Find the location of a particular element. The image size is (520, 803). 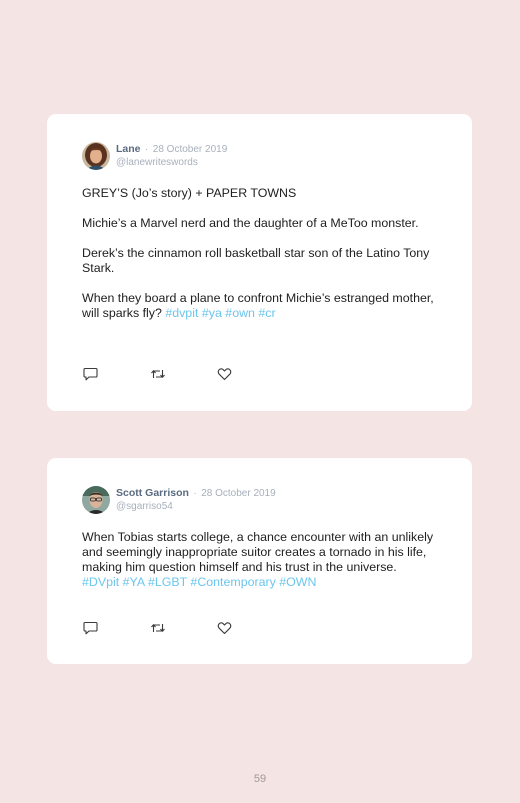

hashtag-link: #own is located at coordinates (240, 313).